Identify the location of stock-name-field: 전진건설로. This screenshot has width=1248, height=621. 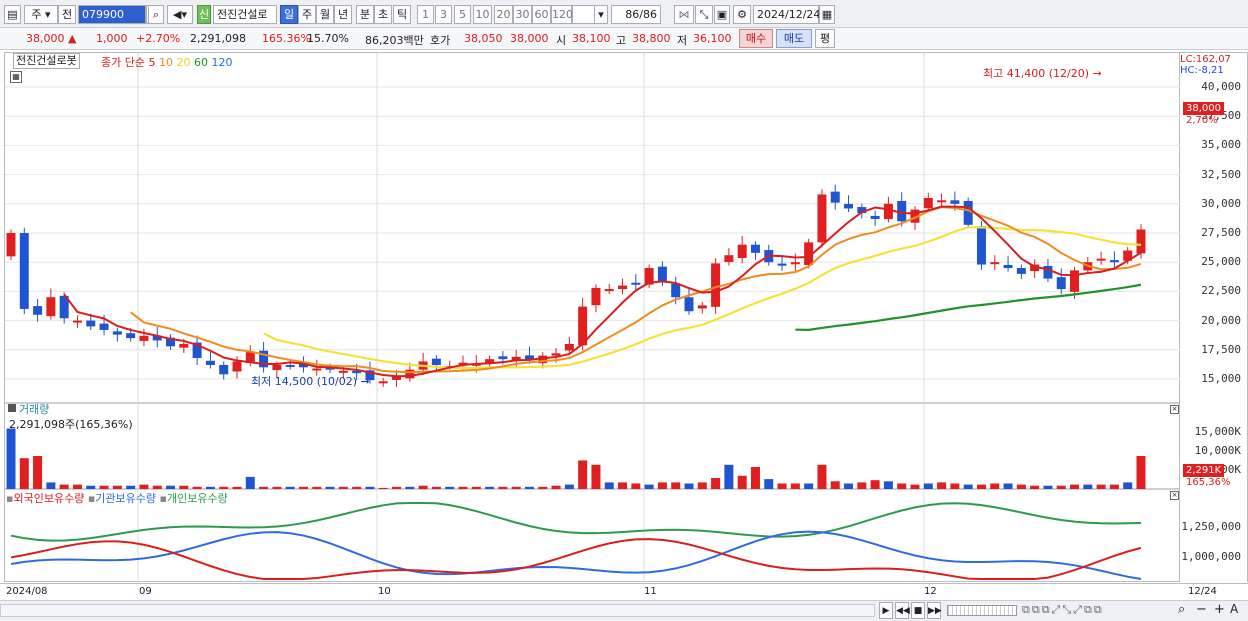
(245, 14).